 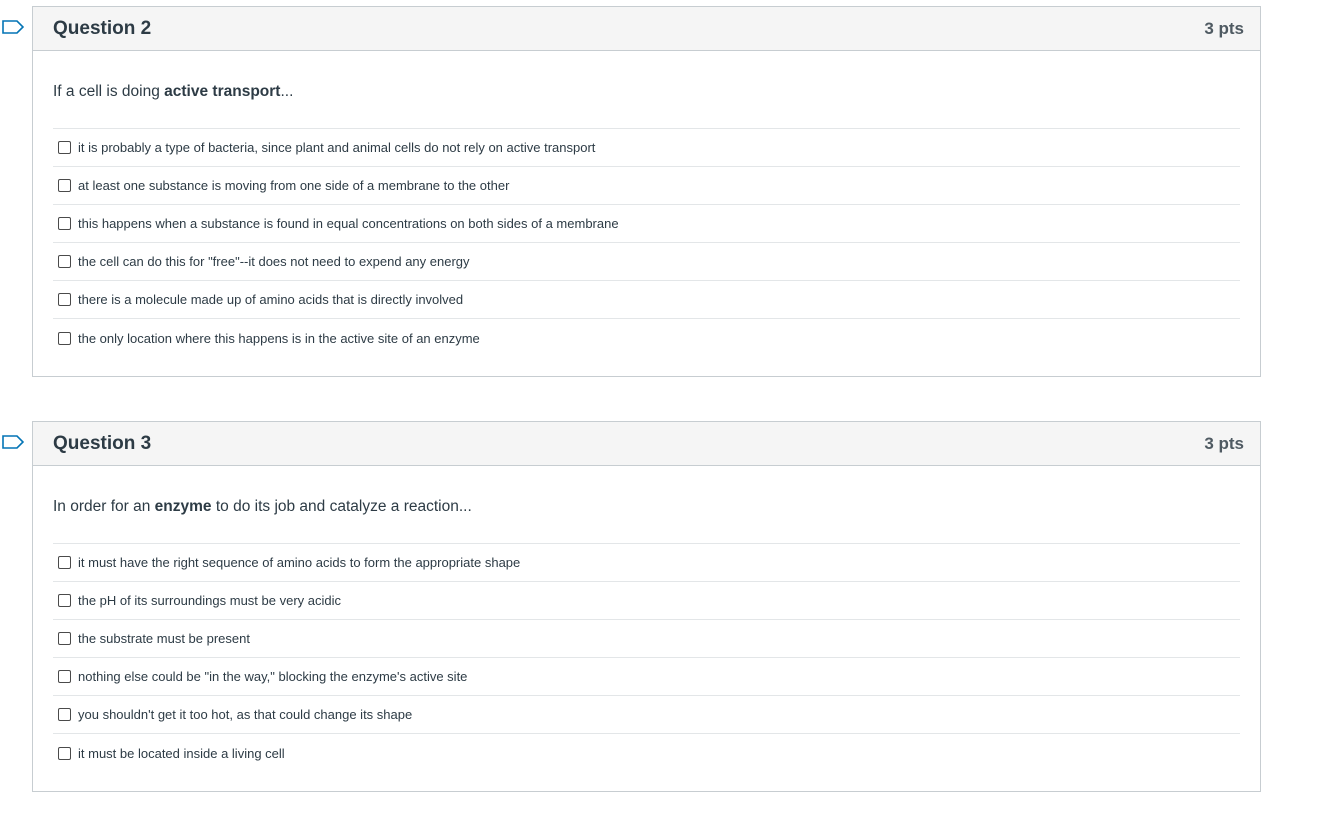 I want to click on answer-label: the substrate must be present, so click(x=164, y=638).